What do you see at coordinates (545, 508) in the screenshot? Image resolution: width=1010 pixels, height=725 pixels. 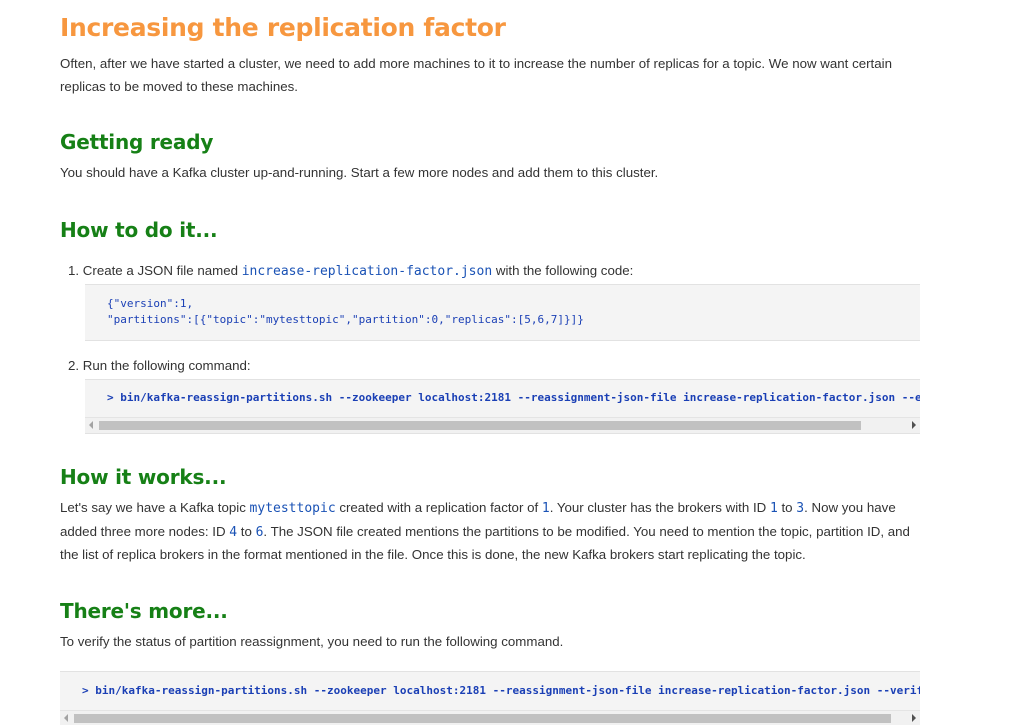 I see `replication-factor-value: 1` at bounding box center [545, 508].